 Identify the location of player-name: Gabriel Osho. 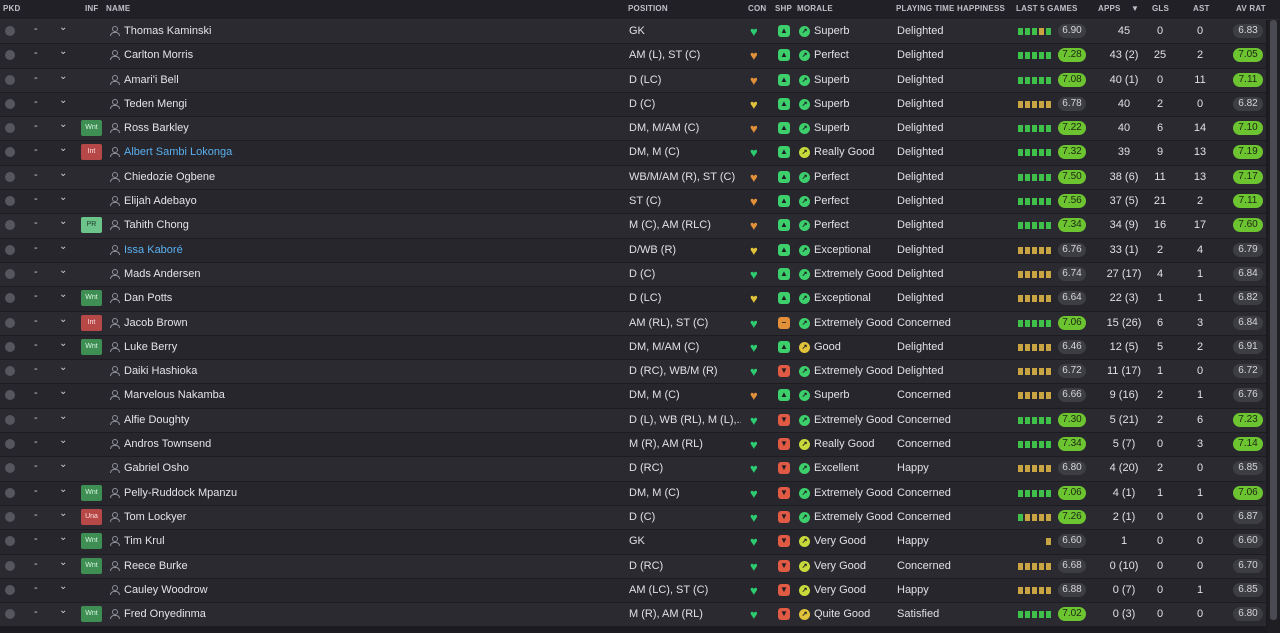
(156, 468).